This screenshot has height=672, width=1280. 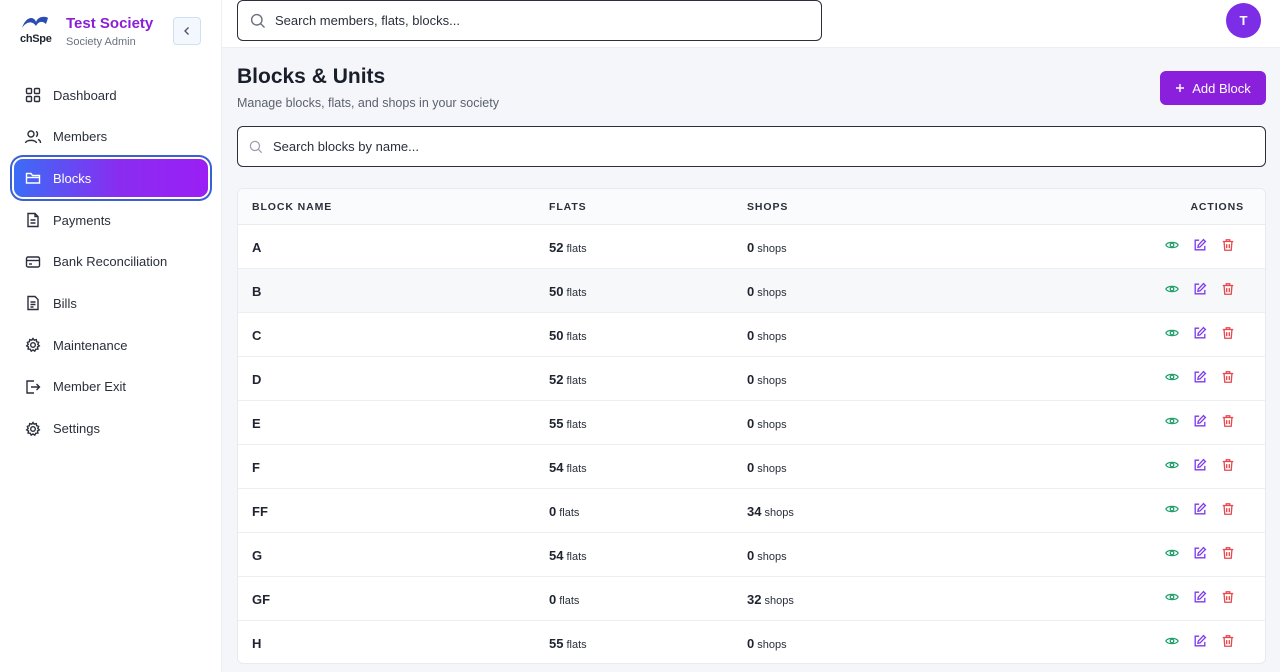 I want to click on document-icon, so click(x=33, y=220).